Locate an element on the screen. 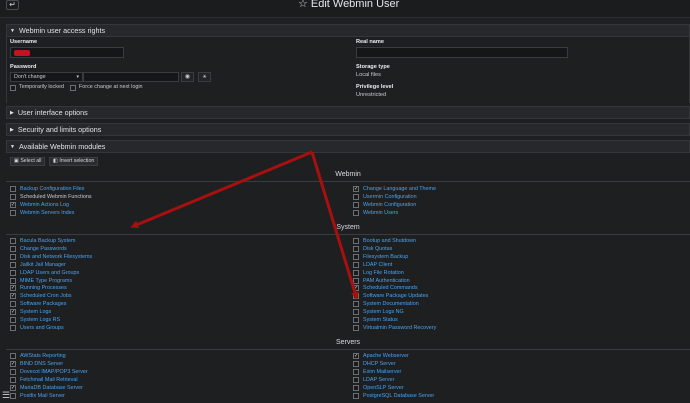  module-name: Jailkit Jail Manager is located at coordinates (43, 265).